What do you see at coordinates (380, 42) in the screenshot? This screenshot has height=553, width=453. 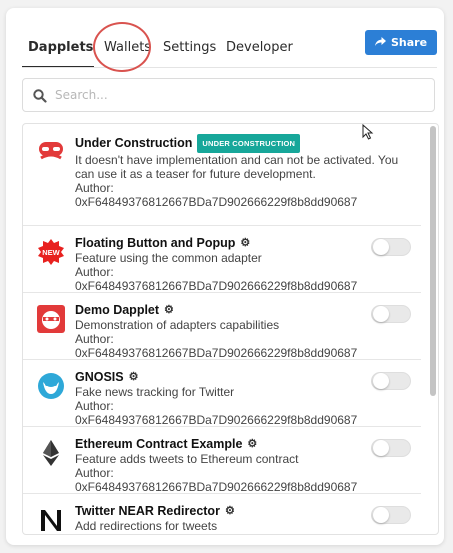 I see `share-icon` at bounding box center [380, 42].